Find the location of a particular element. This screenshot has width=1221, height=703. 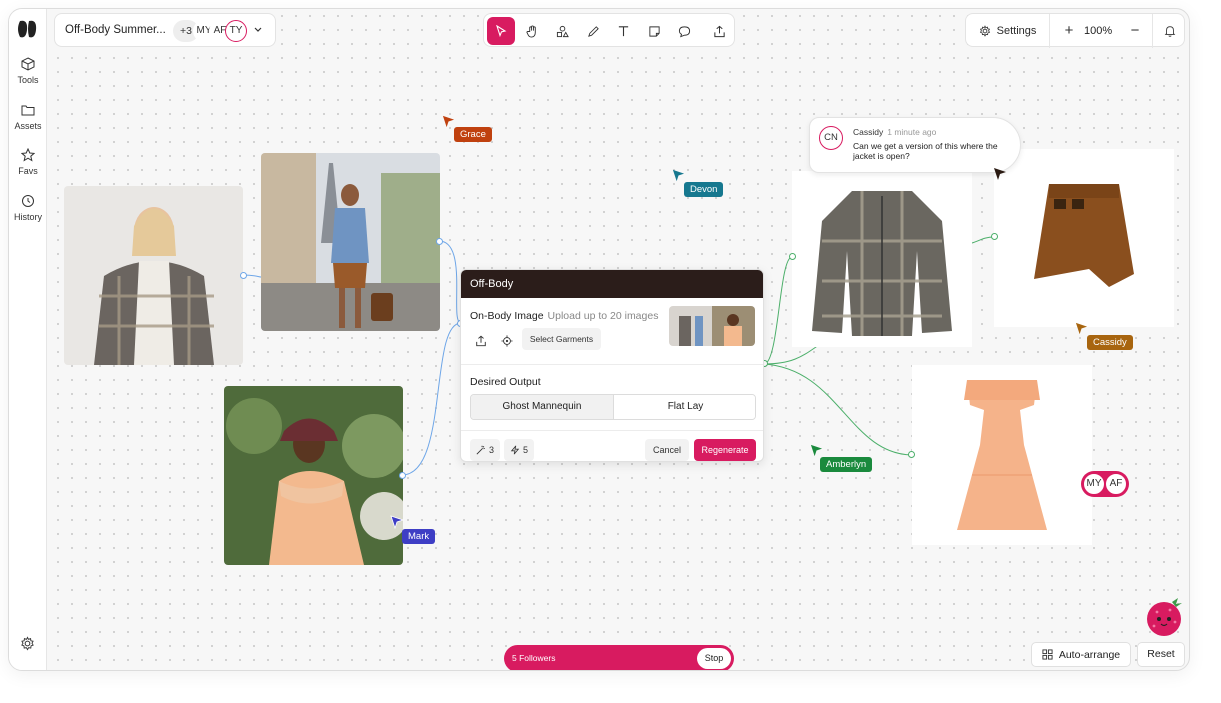

comment-icon is located at coordinates (684, 31).